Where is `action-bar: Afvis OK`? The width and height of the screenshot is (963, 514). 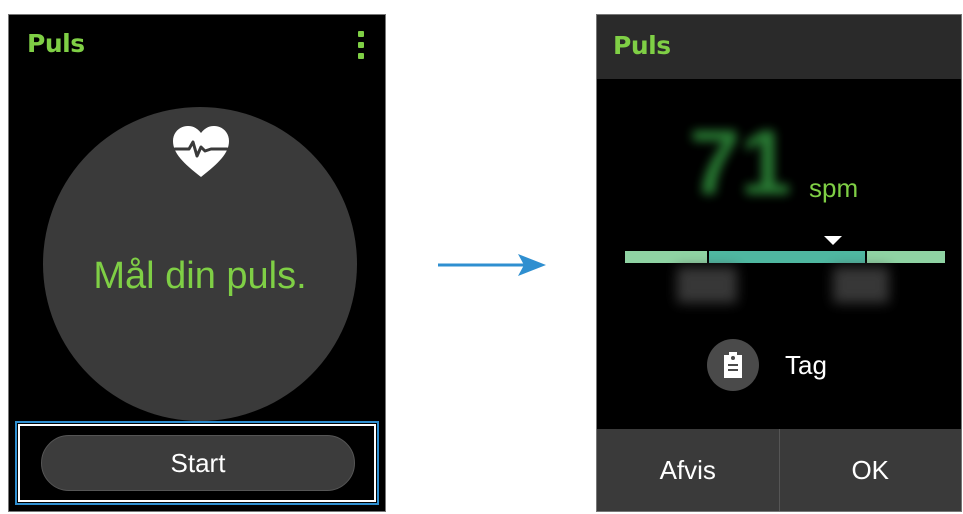 action-bar: Afvis OK is located at coordinates (779, 470).